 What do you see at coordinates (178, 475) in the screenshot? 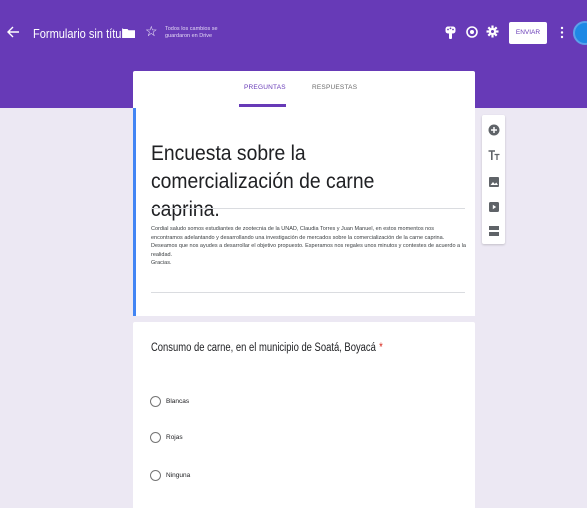
I see `option-label: Ninguna` at bounding box center [178, 475].